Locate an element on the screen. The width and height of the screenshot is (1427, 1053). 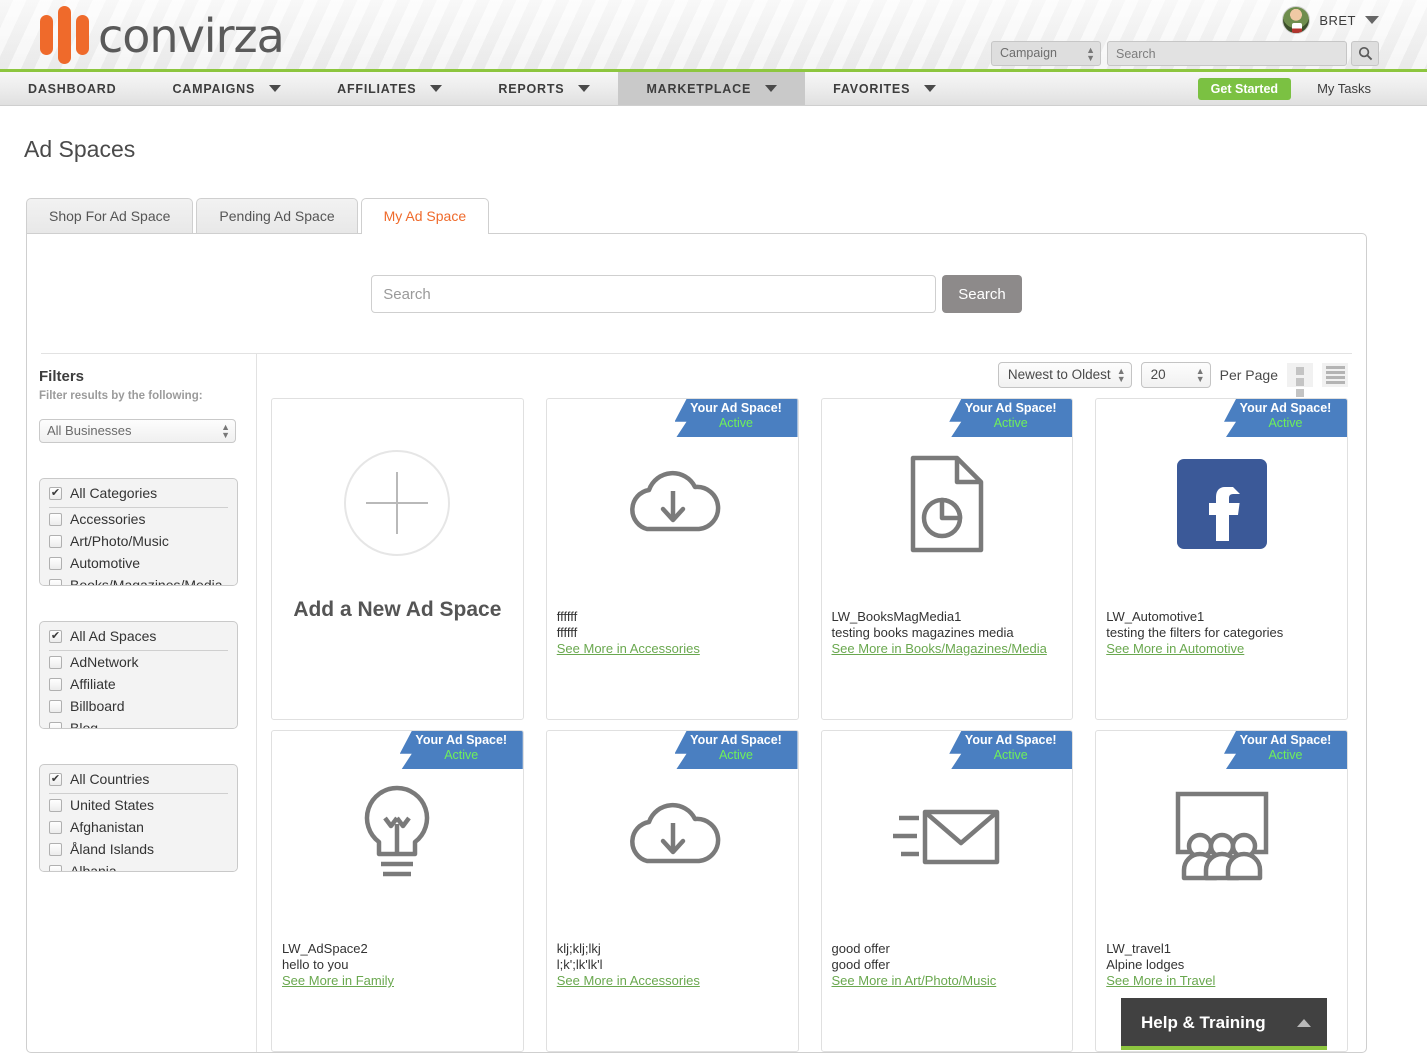
add-new-ad-space-label: Add a New Ad Space is located at coordinates (397, 609).